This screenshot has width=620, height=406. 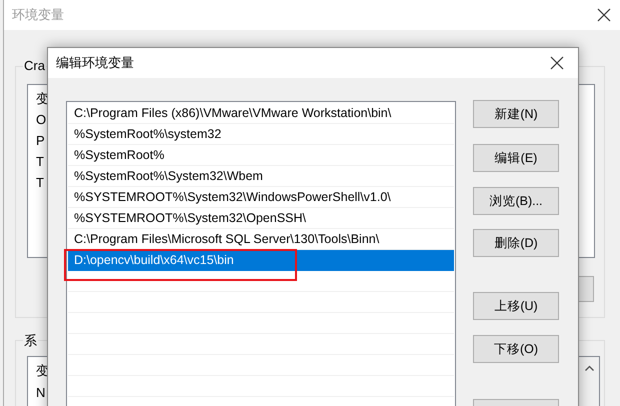 What do you see at coordinates (261, 134) in the screenshot?
I see `path-item: %SystemRoot%\system32` at bounding box center [261, 134].